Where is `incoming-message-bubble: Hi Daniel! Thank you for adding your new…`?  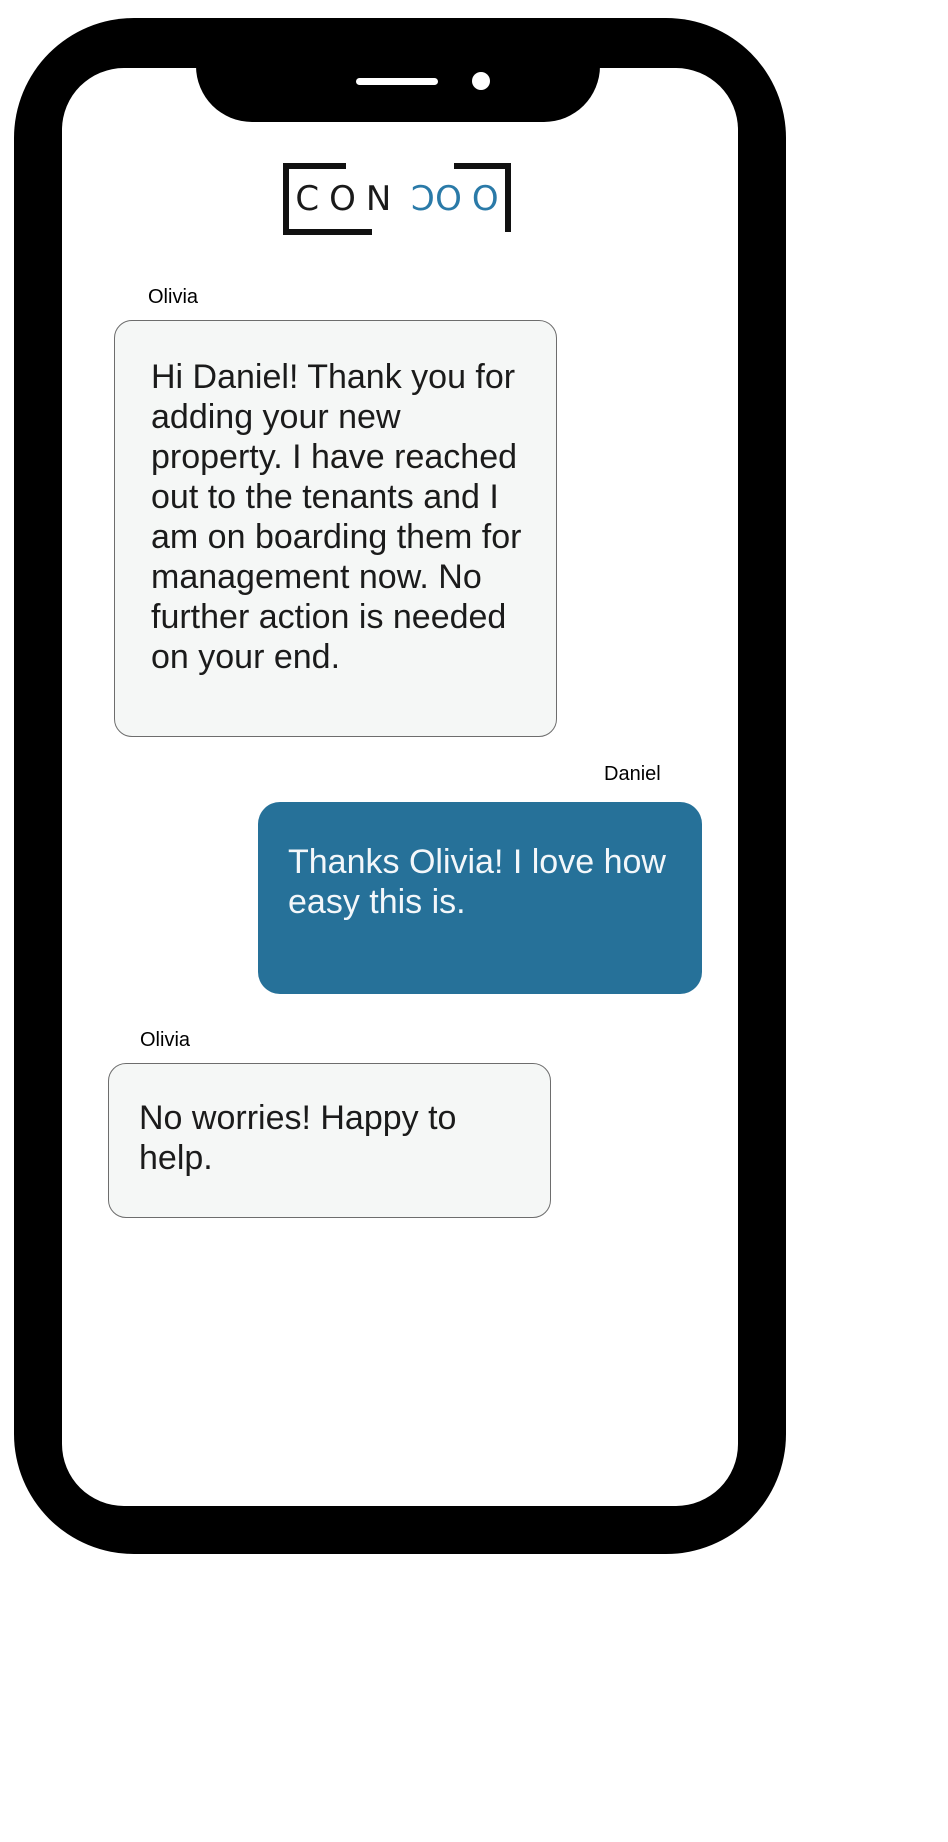 incoming-message-bubble: Hi Daniel! Thank you for adding your new… is located at coordinates (335, 528).